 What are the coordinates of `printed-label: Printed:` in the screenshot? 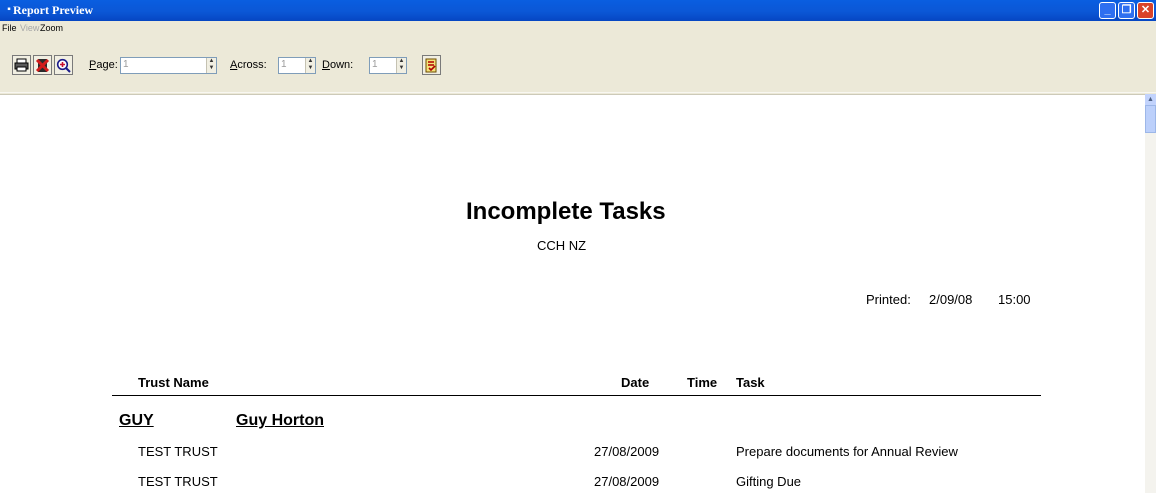 It's located at (888, 299).